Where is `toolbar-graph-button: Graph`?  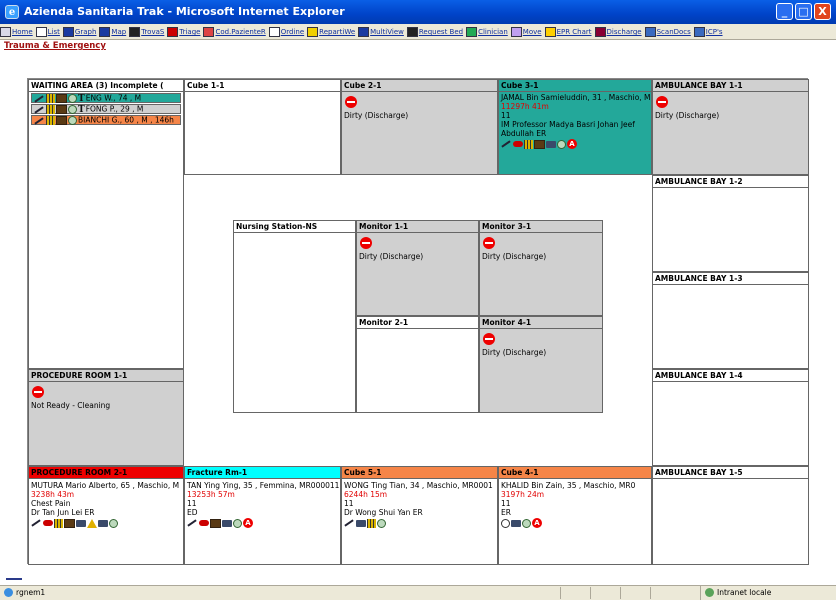
toolbar-graph-button: Graph is located at coordinates (79, 31).